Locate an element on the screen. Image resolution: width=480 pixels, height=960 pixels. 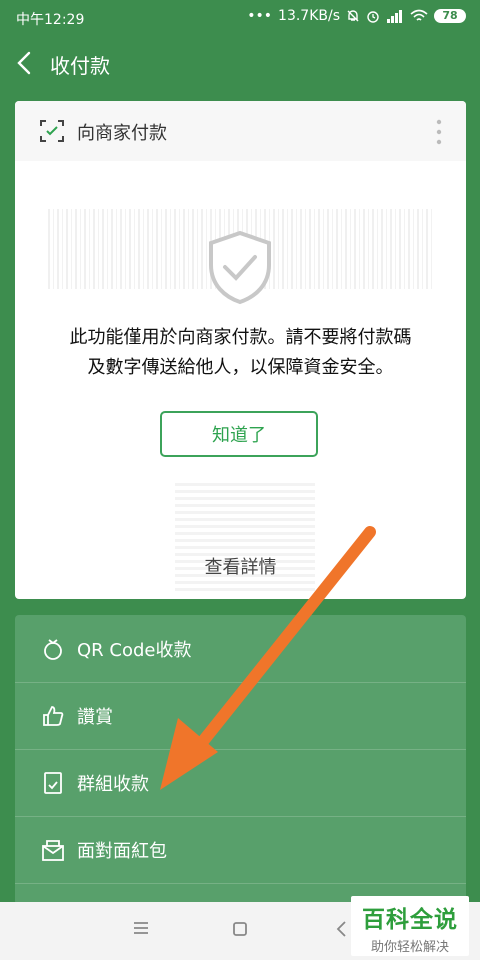
got-it-button: 知道了 is located at coordinates (239, 434).